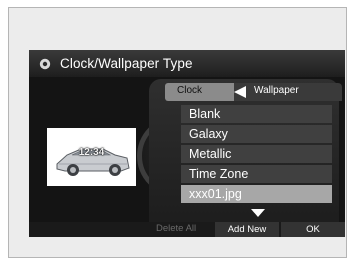  What do you see at coordinates (256, 114) in the screenshot?
I see `list-item-blank: Blank` at bounding box center [256, 114].